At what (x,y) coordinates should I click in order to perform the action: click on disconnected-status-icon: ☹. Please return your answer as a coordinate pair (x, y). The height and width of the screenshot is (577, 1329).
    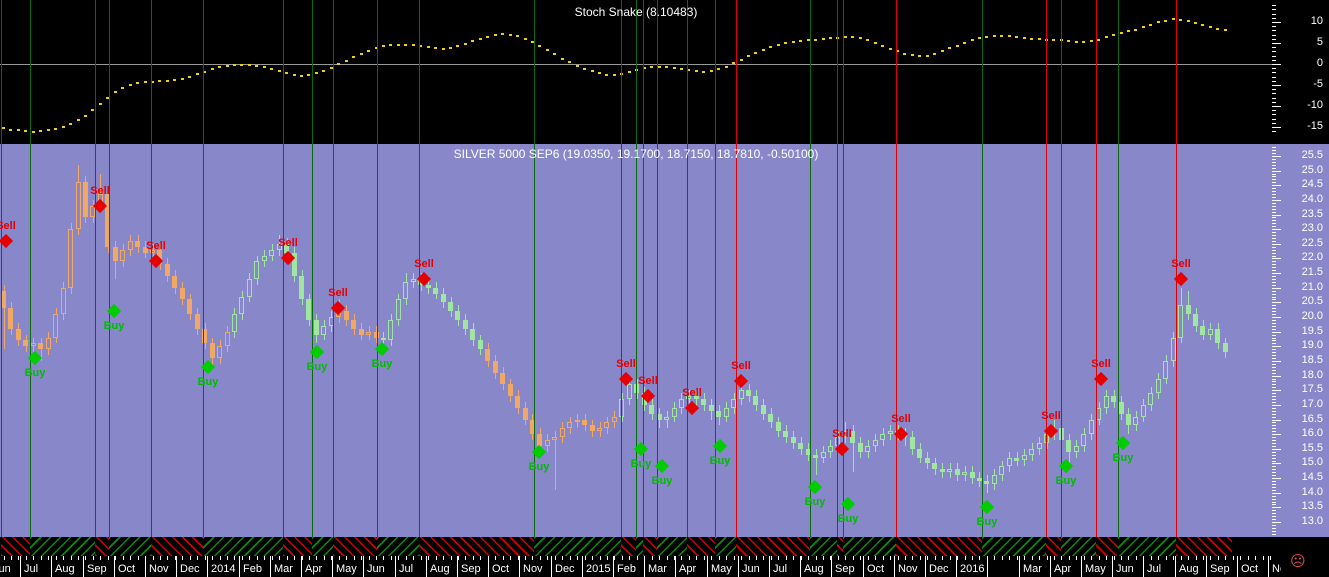
    Looking at the image, I should click on (1298, 561).